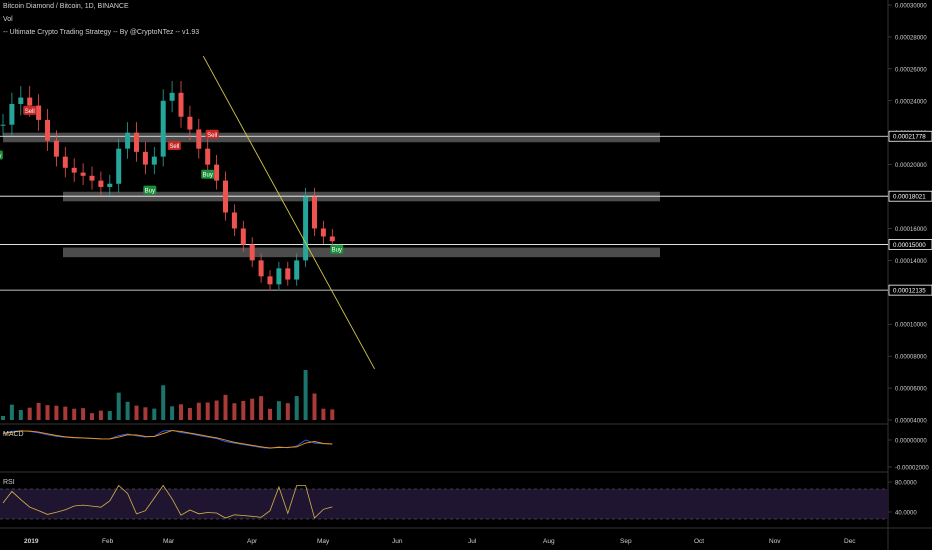 The height and width of the screenshot is (550, 932). What do you see at coordinates (911, 102) in the screenshot?
I see `price-tick-label: 0.00024000` at bounding box center [911, 102].